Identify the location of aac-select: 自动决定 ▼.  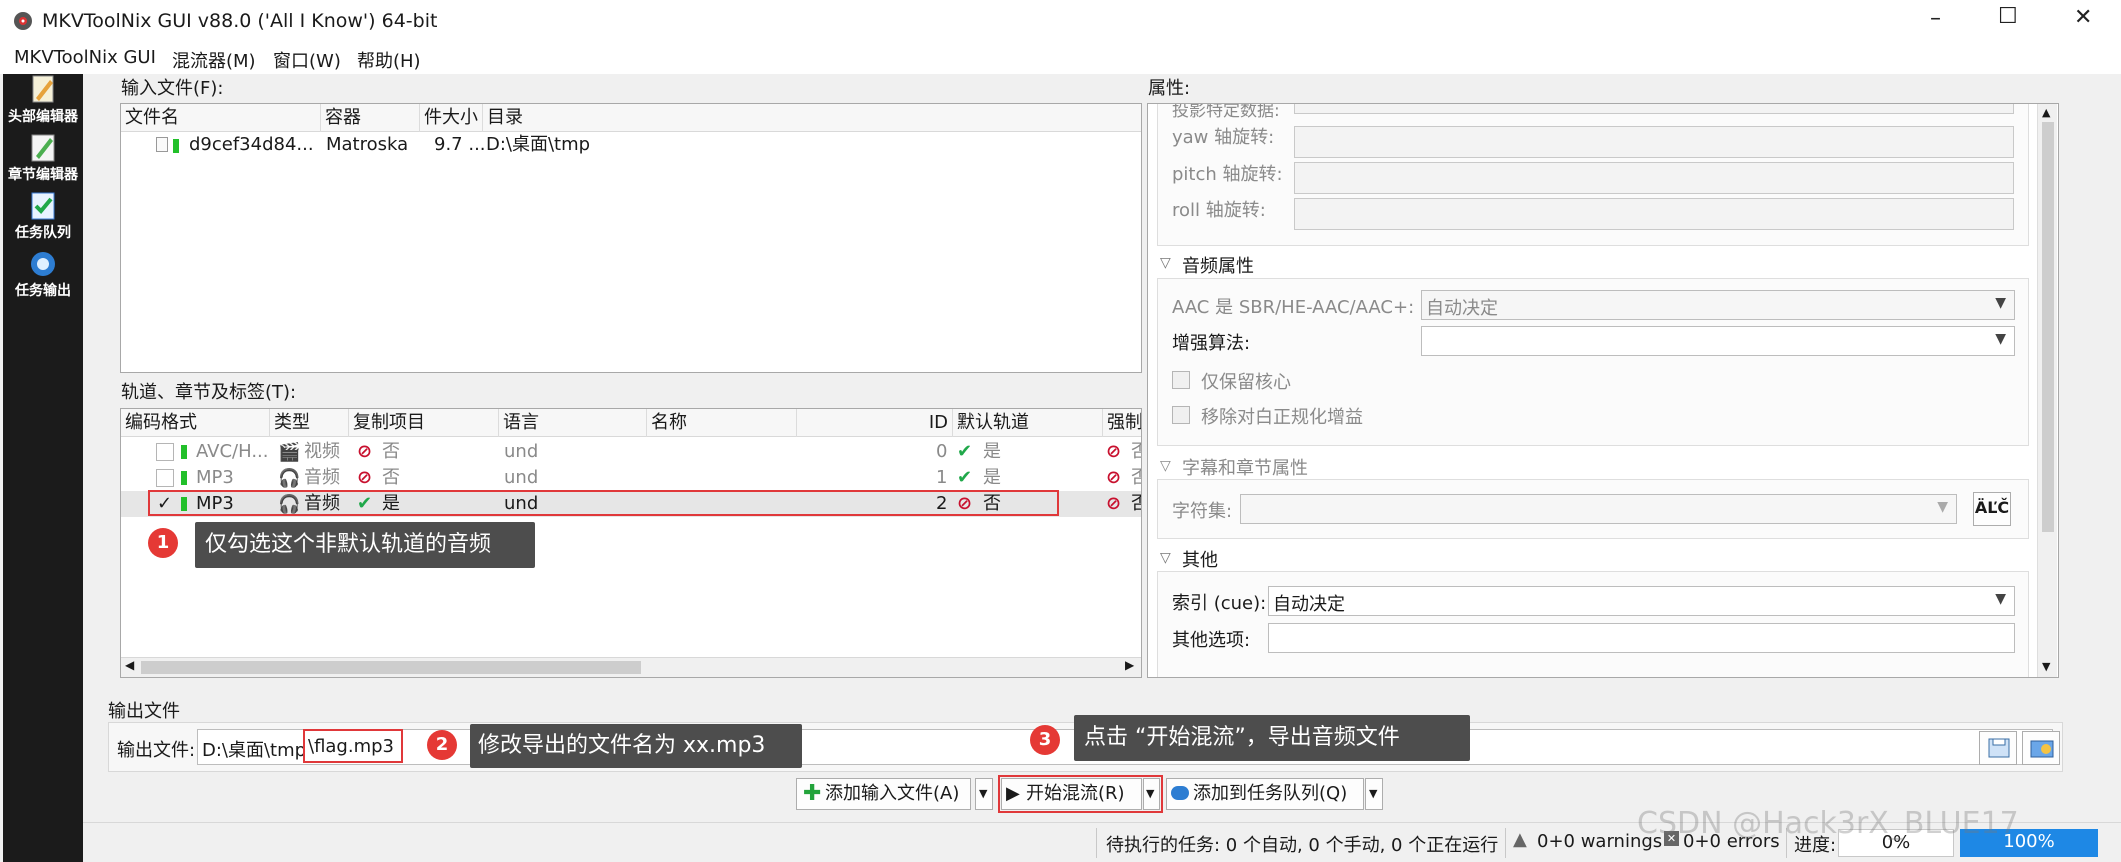
(1718, 305).